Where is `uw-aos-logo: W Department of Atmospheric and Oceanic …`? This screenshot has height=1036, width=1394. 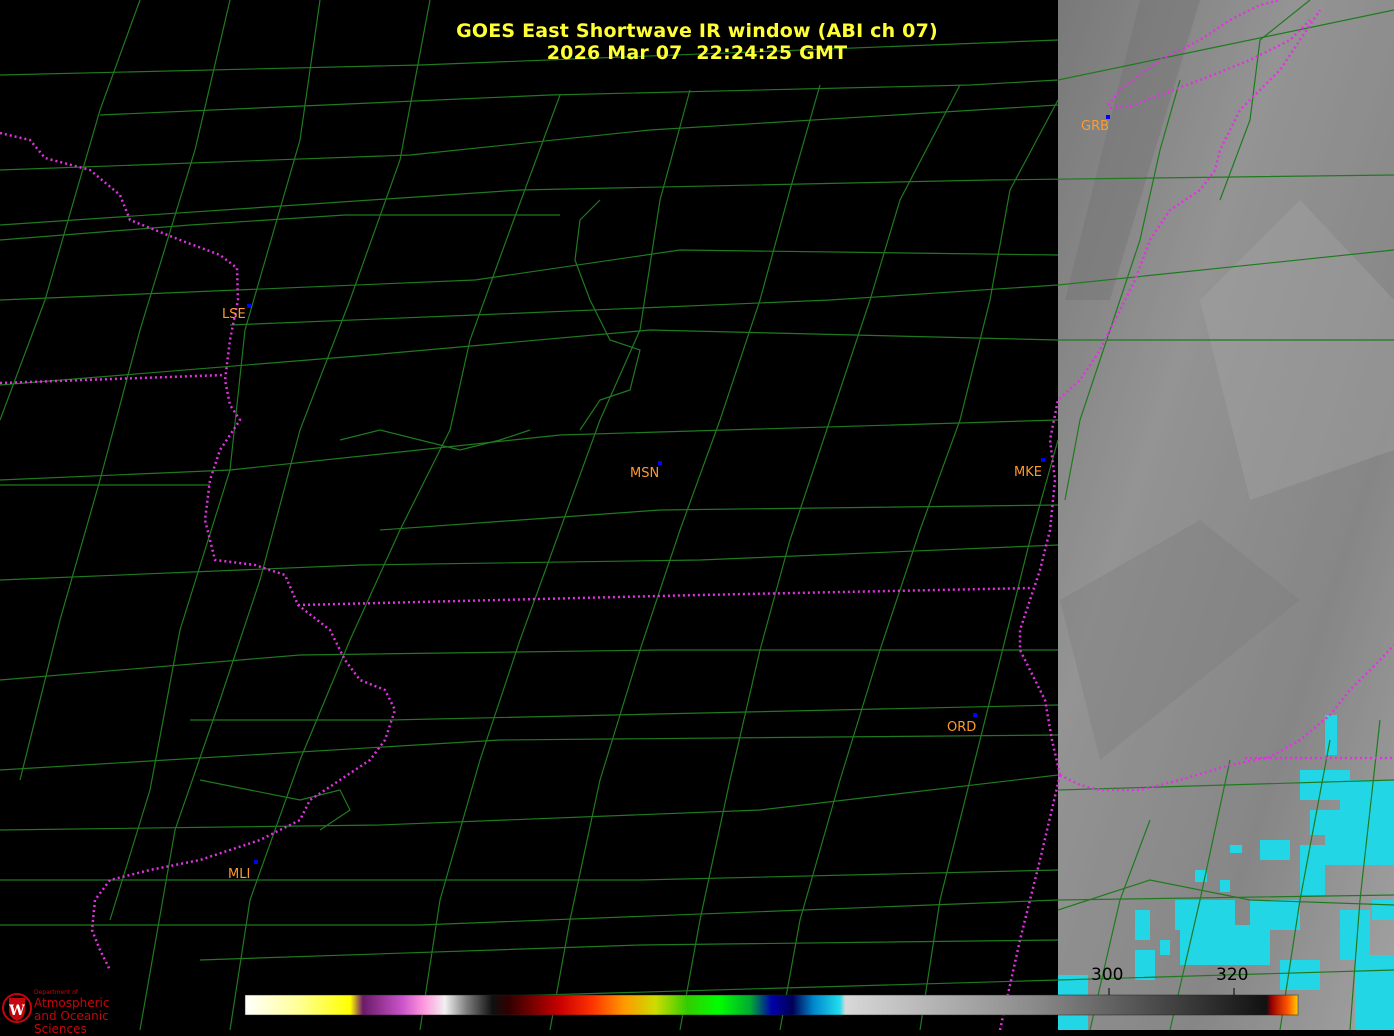
uw-aos-logo: W Department of Atmospheric and Oceanic … is located at coordinates (80, 1010).